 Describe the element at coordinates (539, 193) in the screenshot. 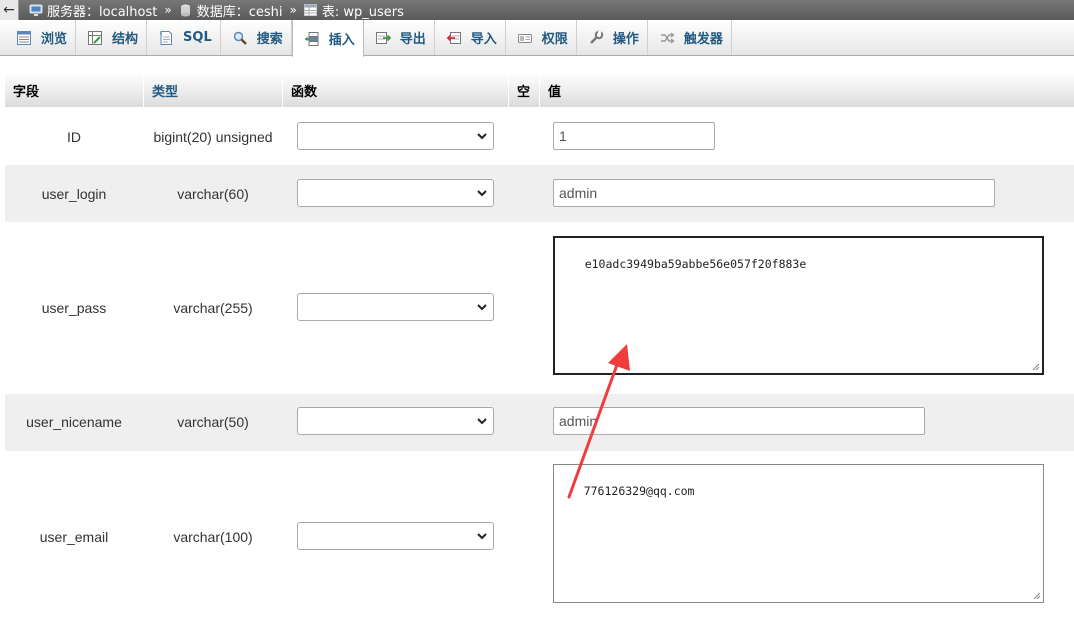

I see `table-row: user_login varchar(60) admin` at that location.